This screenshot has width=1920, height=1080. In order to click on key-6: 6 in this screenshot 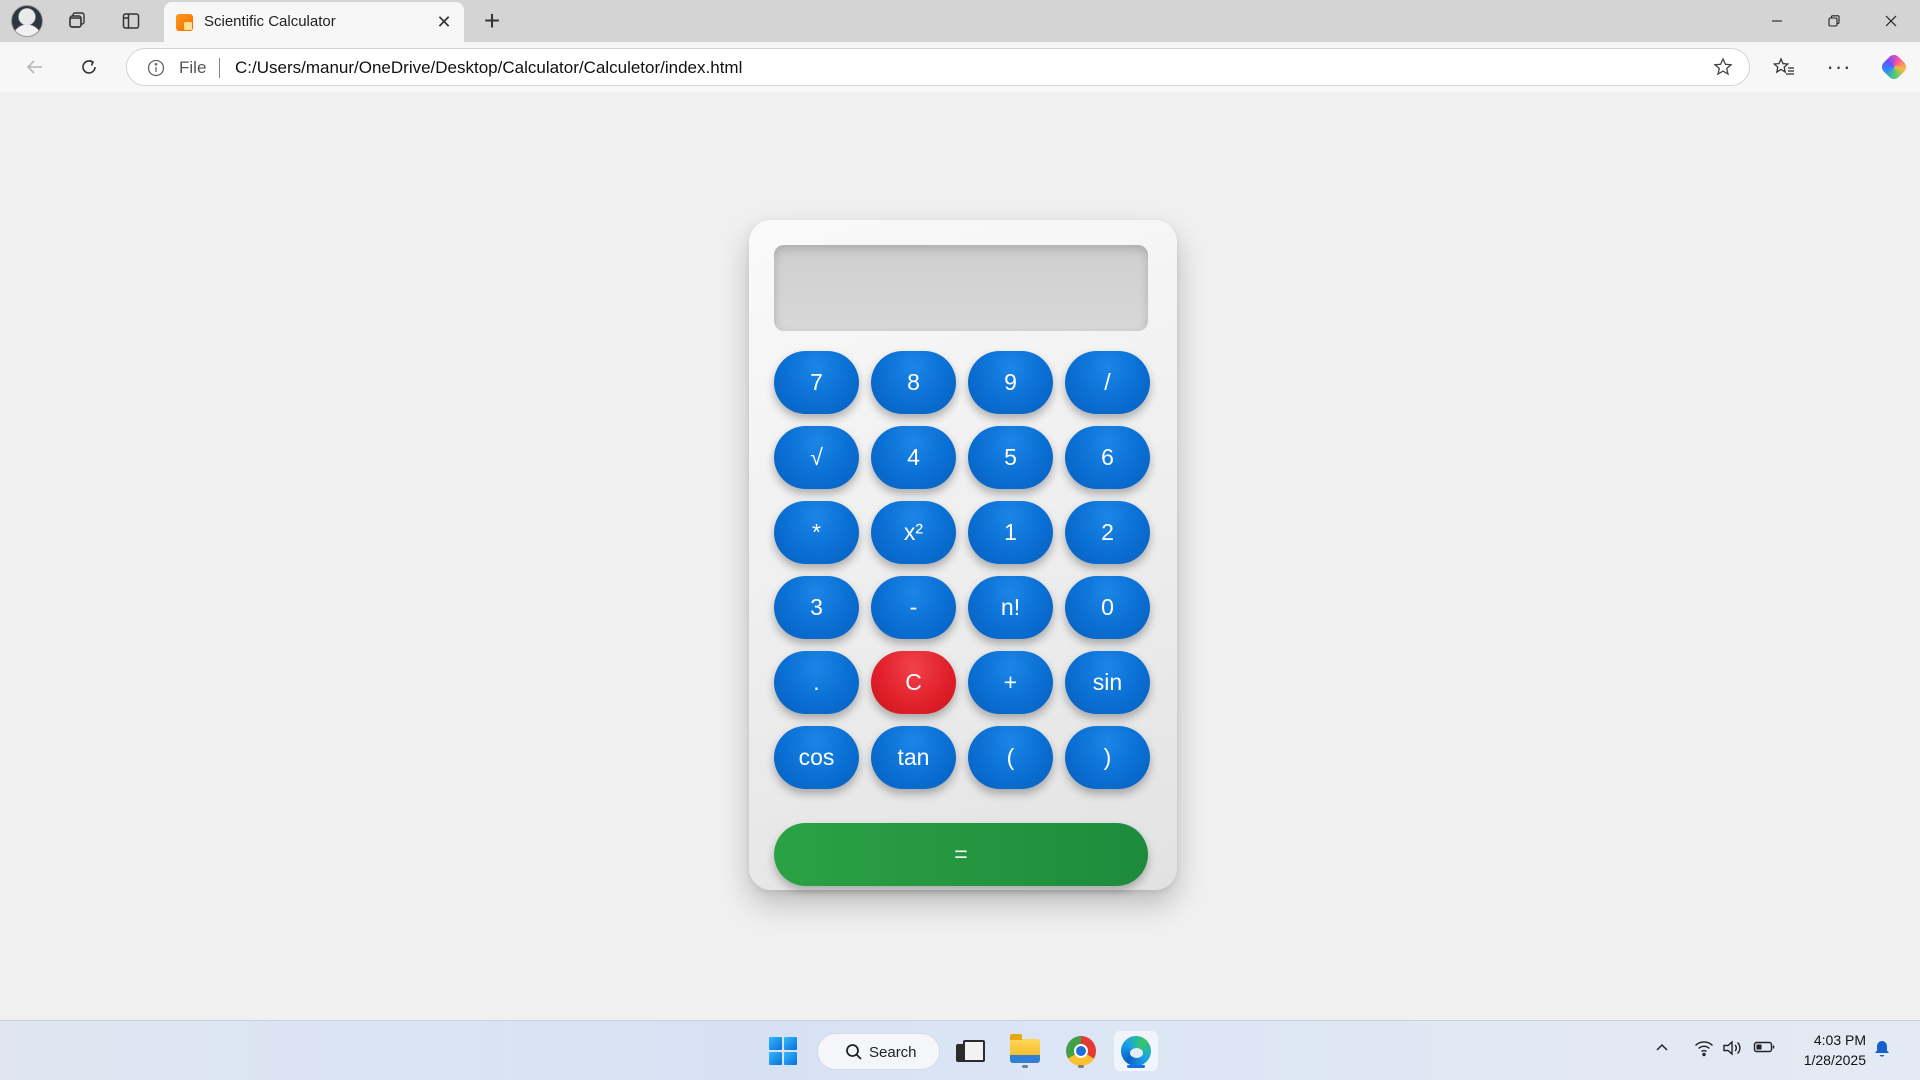, I will do `click(1107, 457)`.